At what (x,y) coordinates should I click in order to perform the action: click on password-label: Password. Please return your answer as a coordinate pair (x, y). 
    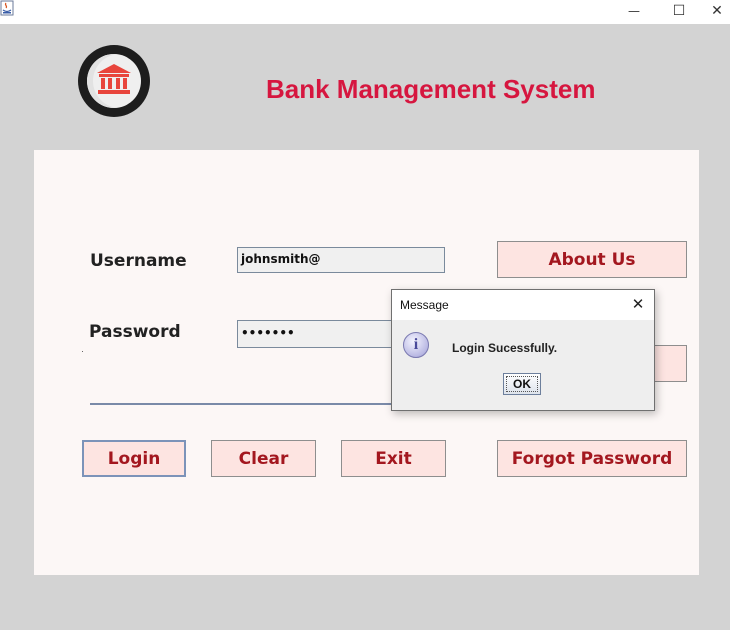
    Looking at the image, I should click on (135, 332).